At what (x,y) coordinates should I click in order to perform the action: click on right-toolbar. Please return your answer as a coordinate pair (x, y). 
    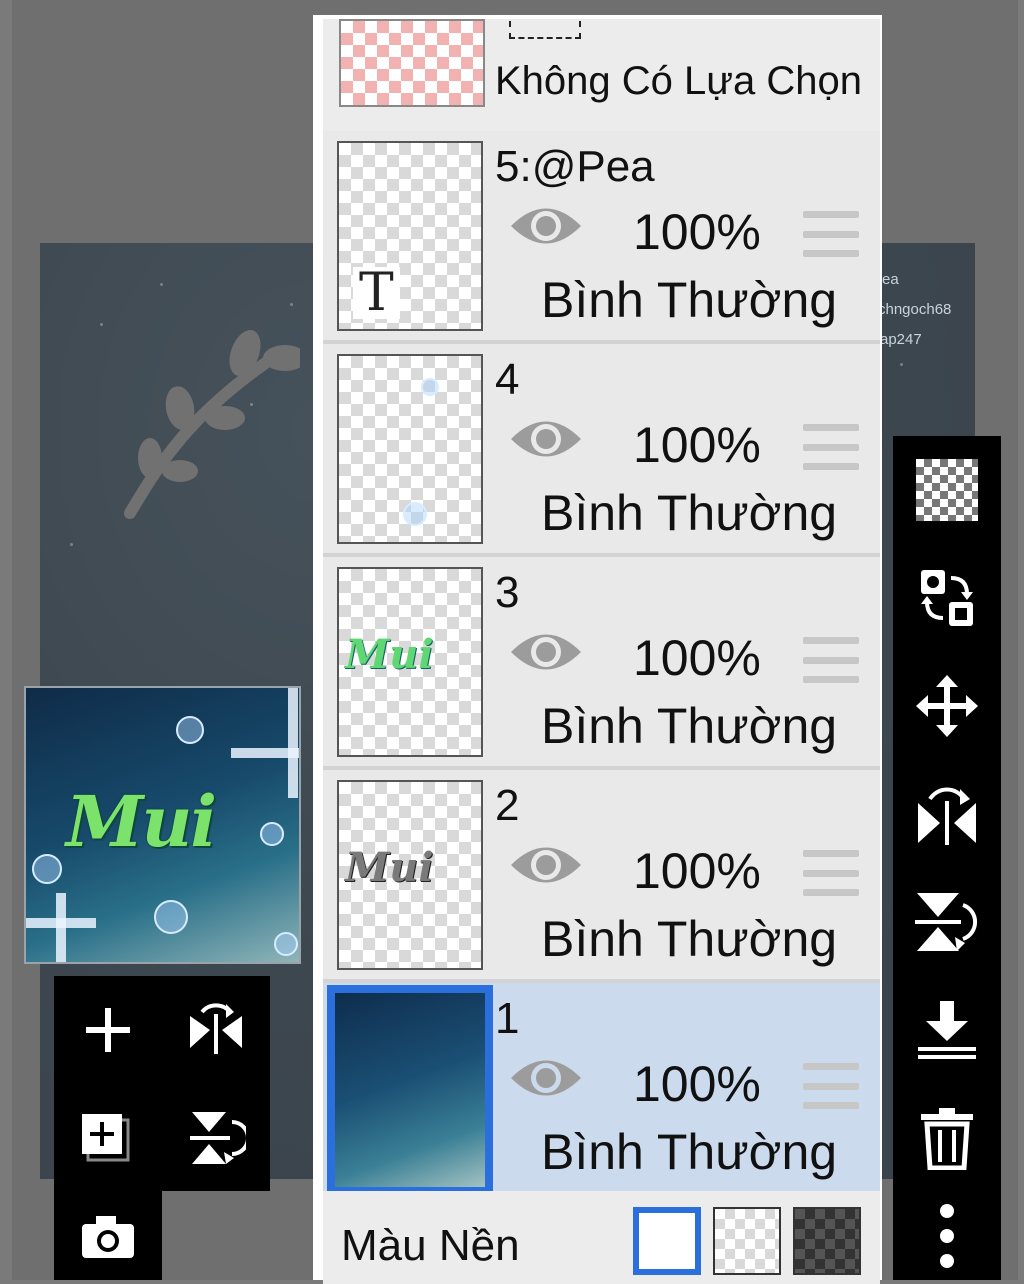
    Looking at the image, I should click on (947, 858).